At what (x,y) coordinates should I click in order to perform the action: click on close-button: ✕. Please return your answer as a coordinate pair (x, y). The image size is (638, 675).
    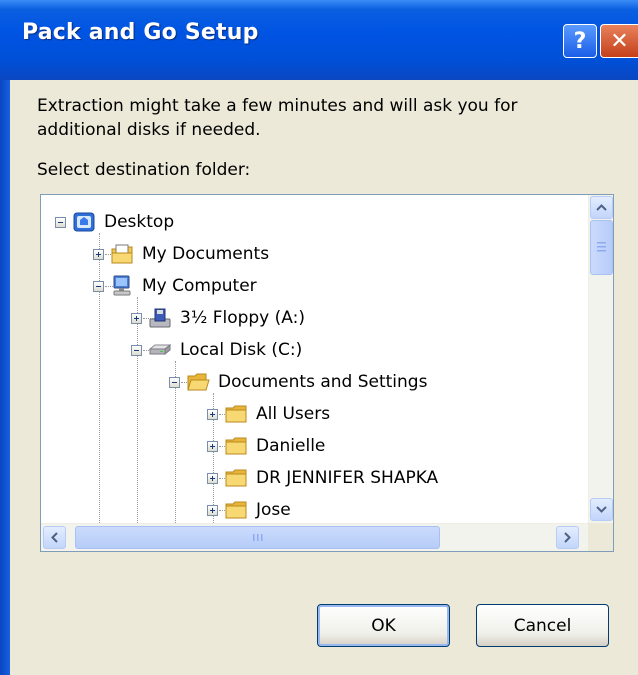
    Looking at the image, I should click on (619, 41).